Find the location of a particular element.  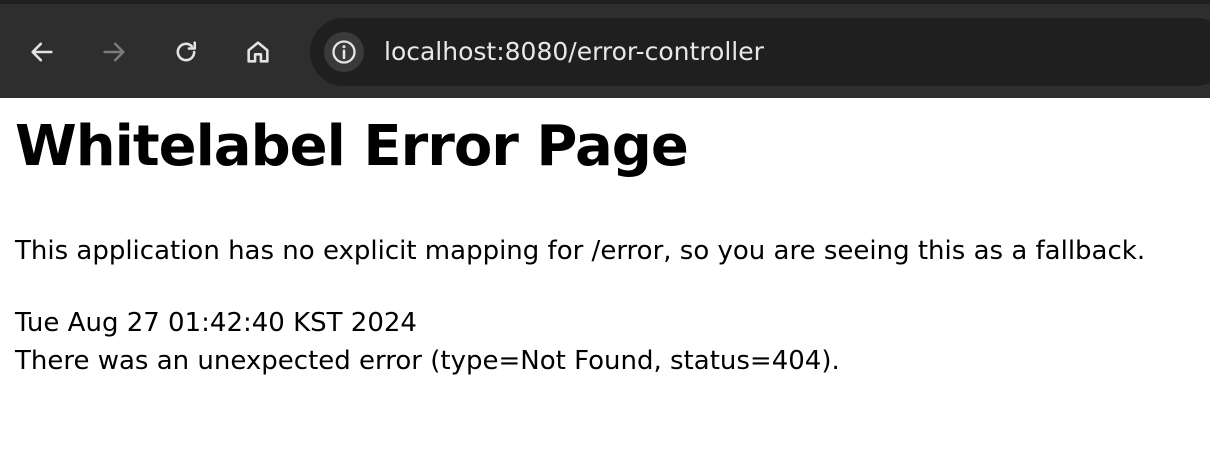

arrow-left-icon is located at coordinates (42, 52).